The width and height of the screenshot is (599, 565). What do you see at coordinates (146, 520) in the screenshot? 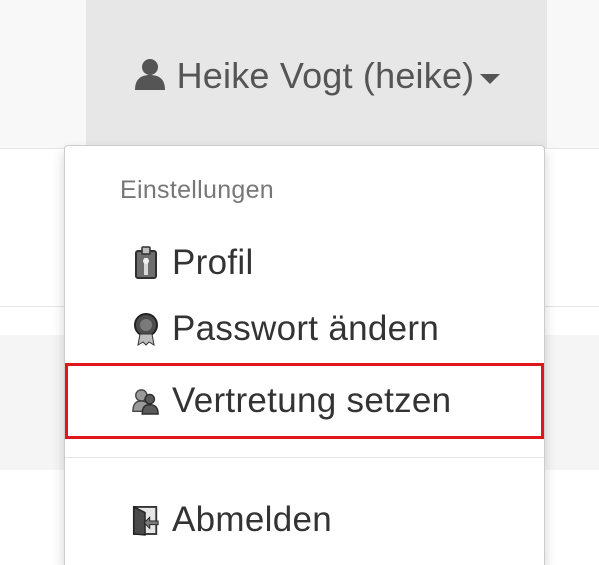
I see `logout-icon` at bounding box center [146, 520].